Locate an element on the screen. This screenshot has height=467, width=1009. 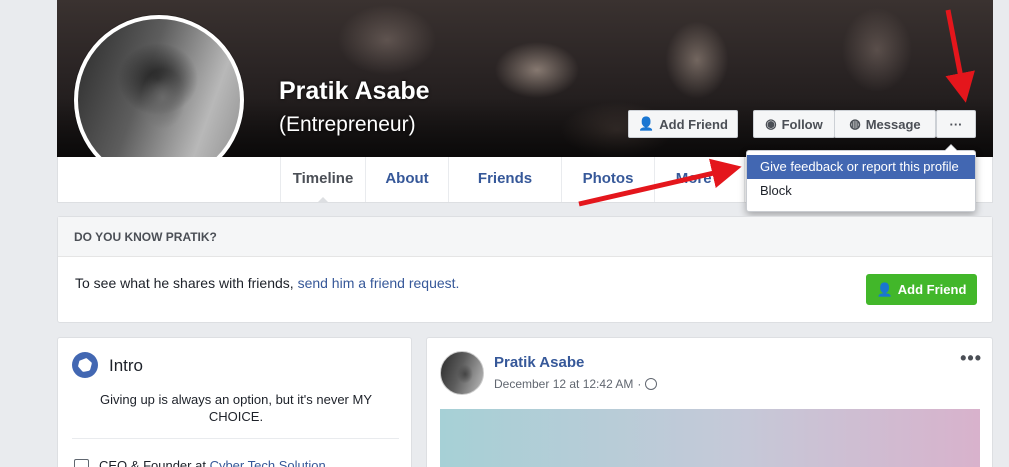
card-text-prefix: To see what he shares with friends, is located at coordinates (186, 283).